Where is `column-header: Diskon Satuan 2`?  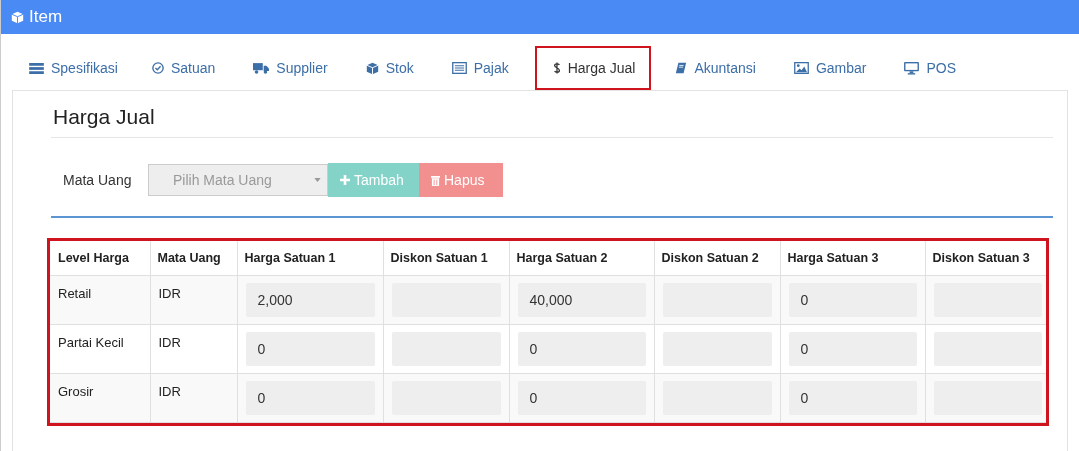
column-header: Diskon Satuan 2 is located at coordinates (717, 258).